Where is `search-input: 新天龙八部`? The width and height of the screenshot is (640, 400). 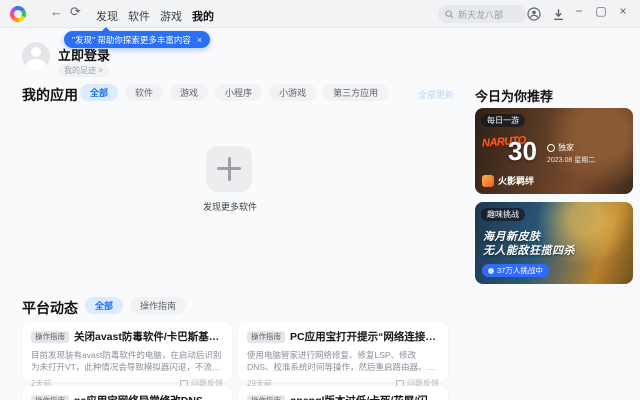
search-input: 新天龙八部 is located at coordinates (482, 14).